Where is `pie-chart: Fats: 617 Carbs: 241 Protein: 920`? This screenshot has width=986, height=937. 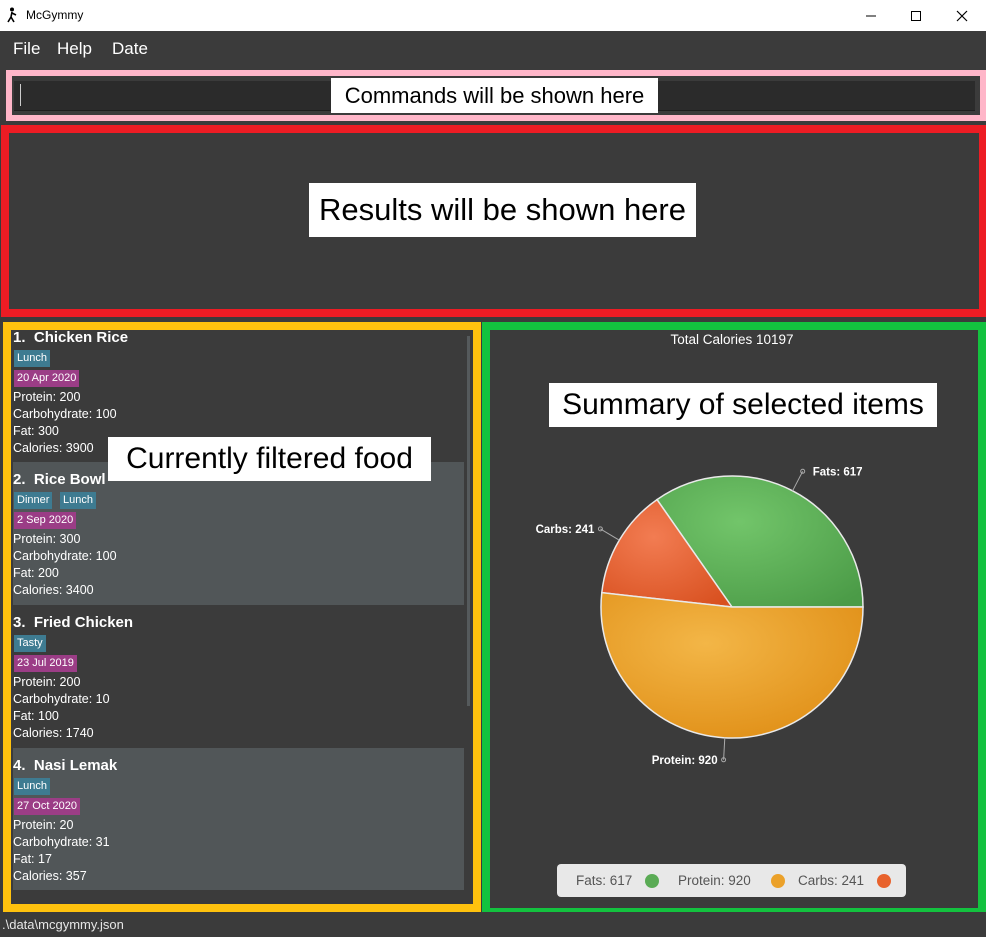
pie-chart: Fats: 617 Carbs: 241 Protein: 920 is located at coordinates (700, 616).